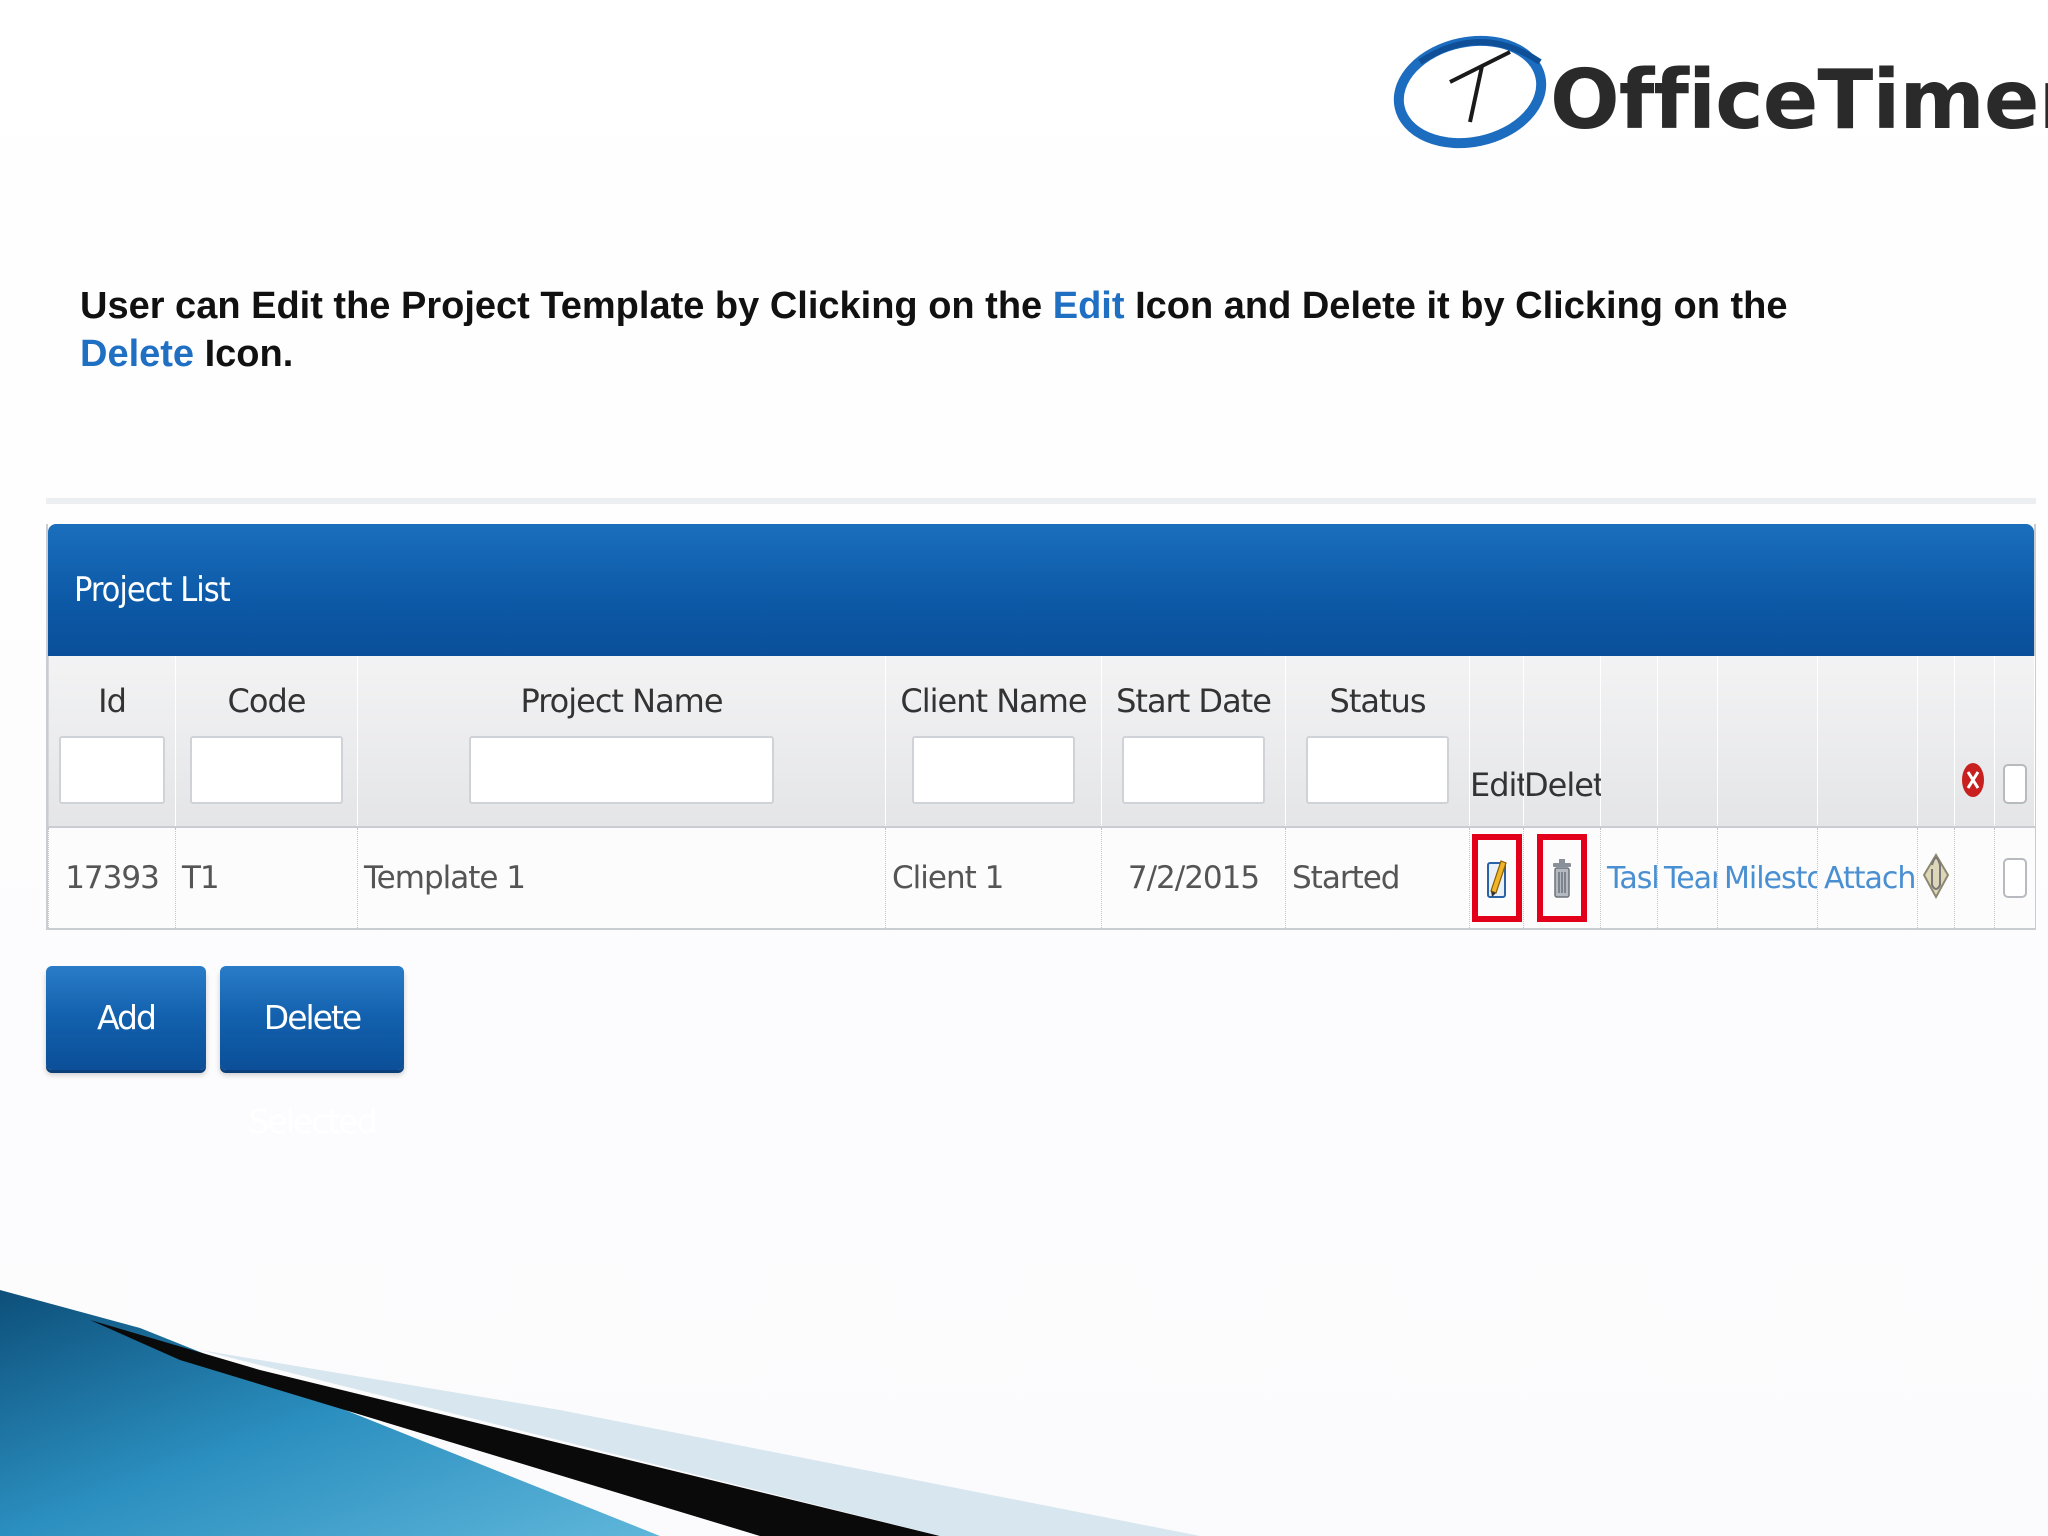  What do you see at coordinates (1499, 741) in the screenshot?
I see `col-edit: Edit` at bounding box center [1499, 741].